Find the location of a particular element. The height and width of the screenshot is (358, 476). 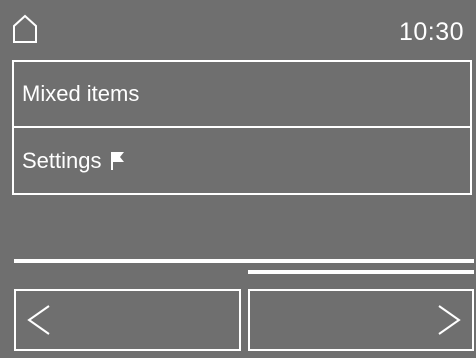

back-button is located at coordinates (127, 320).